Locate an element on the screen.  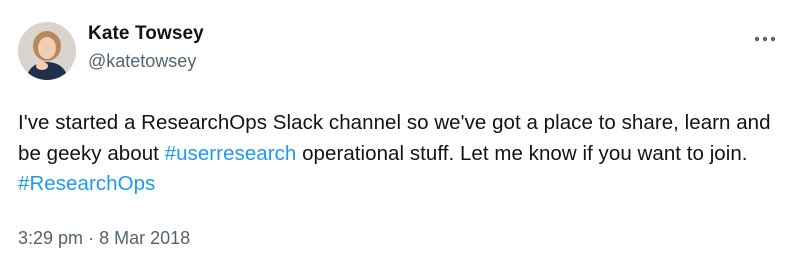
tweet-date: 8 Mar 2018 is located at coordinates (145, 238).